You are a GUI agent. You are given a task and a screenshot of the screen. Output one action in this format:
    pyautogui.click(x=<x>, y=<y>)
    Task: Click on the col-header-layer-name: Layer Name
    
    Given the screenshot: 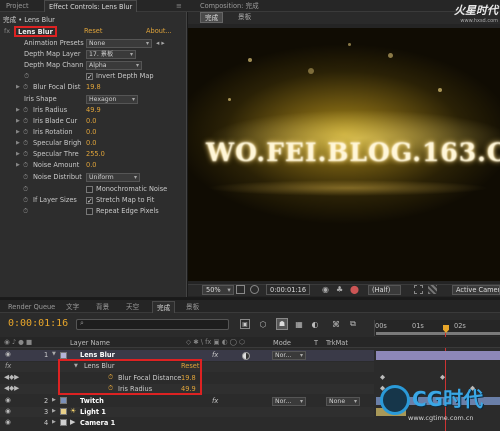 What is the action you would take?
    pyautogui.click(x=90, y=343)
    